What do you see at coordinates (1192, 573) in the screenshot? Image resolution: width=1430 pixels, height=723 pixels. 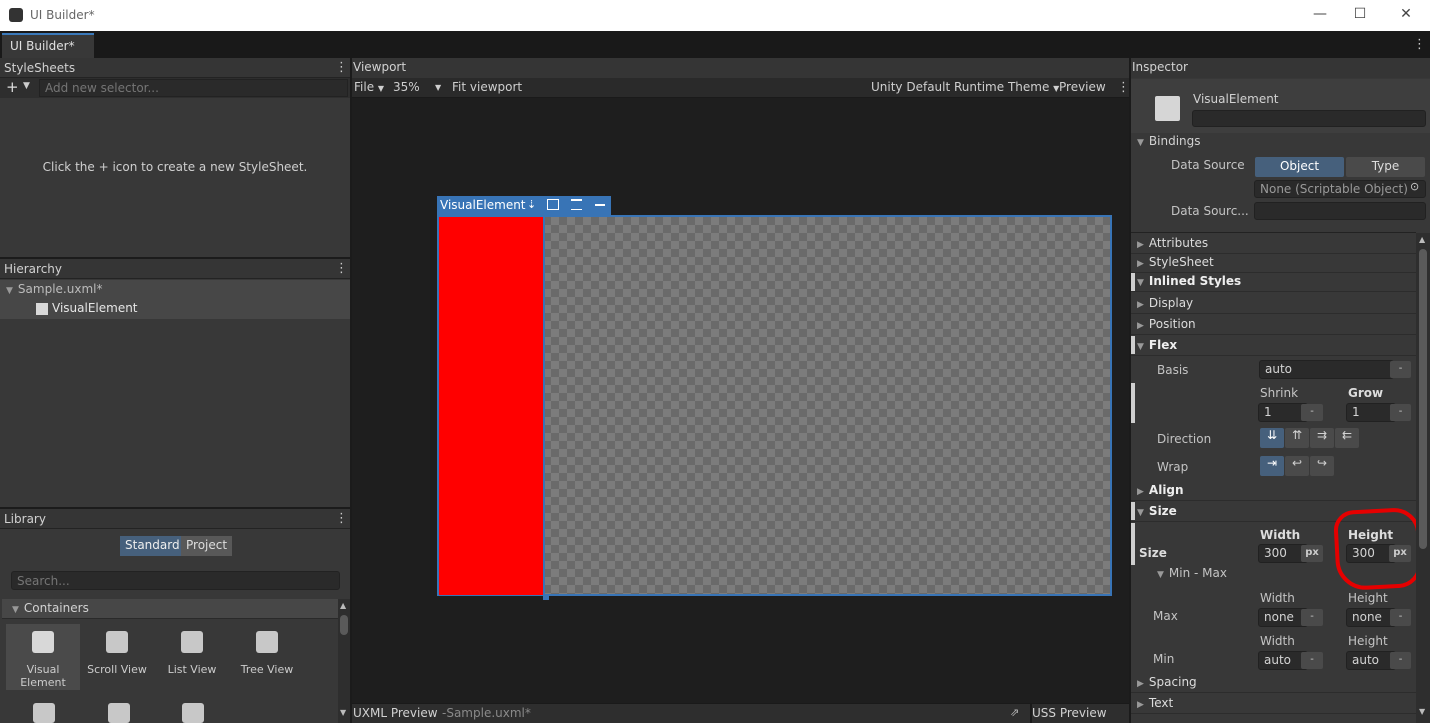 I see `min-max-foldout: ▼ Min - Max` at bounding box center [1192, 573].